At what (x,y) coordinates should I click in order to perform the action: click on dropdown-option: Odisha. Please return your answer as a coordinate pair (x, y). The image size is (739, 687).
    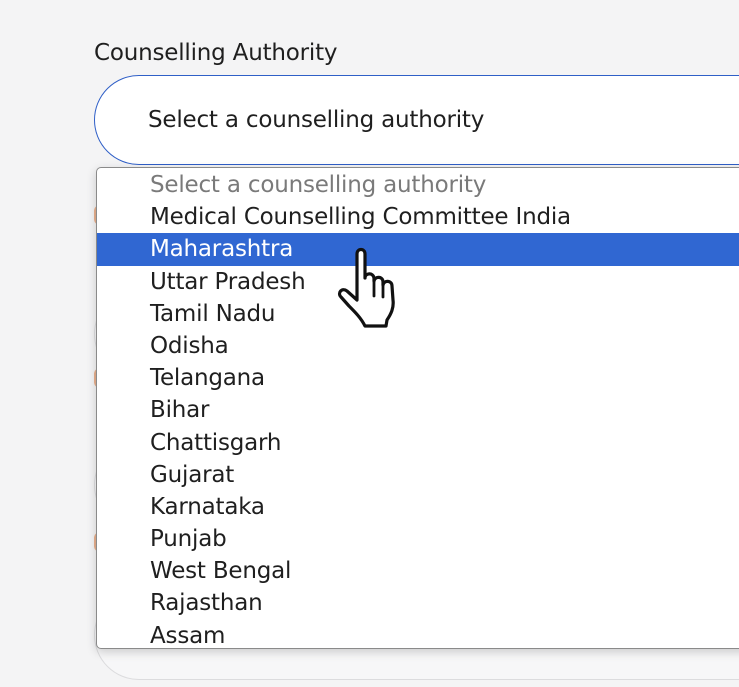
    Looking at the image, I should click on (418, 346).